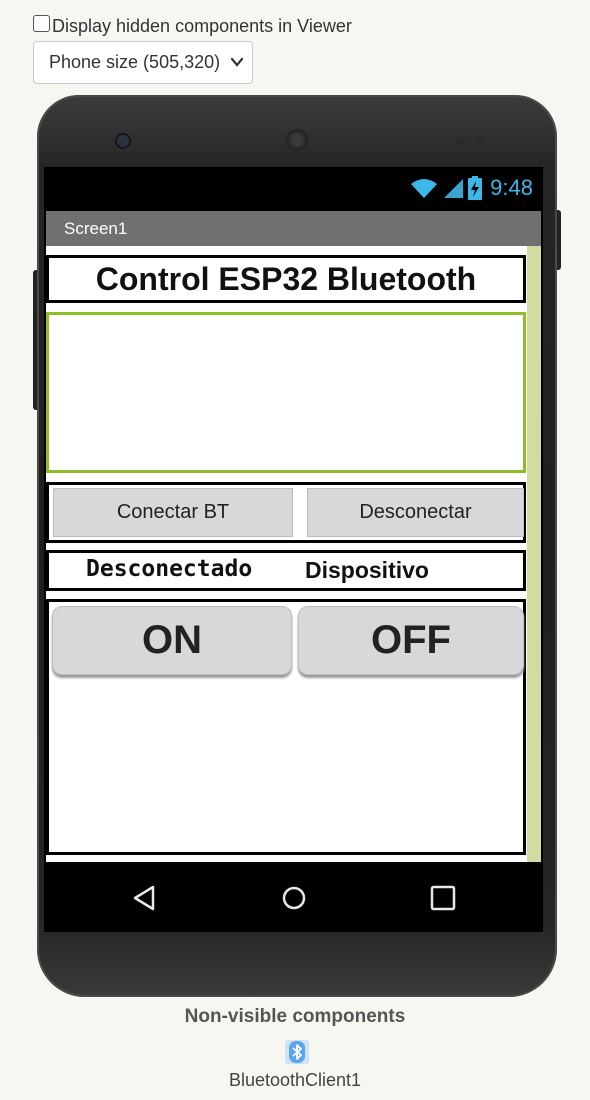  I want to click on bluetooth-client-label: BluetoothClient1, so click(295, 1080).